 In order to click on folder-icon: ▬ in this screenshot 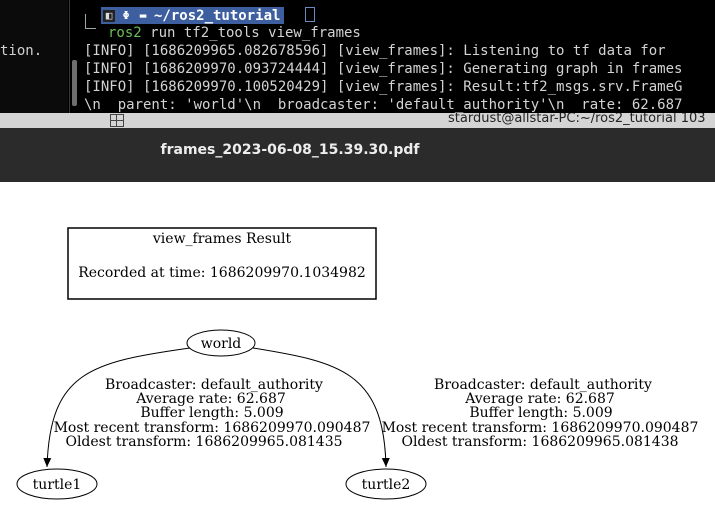, I will do `click(143, 15)`.